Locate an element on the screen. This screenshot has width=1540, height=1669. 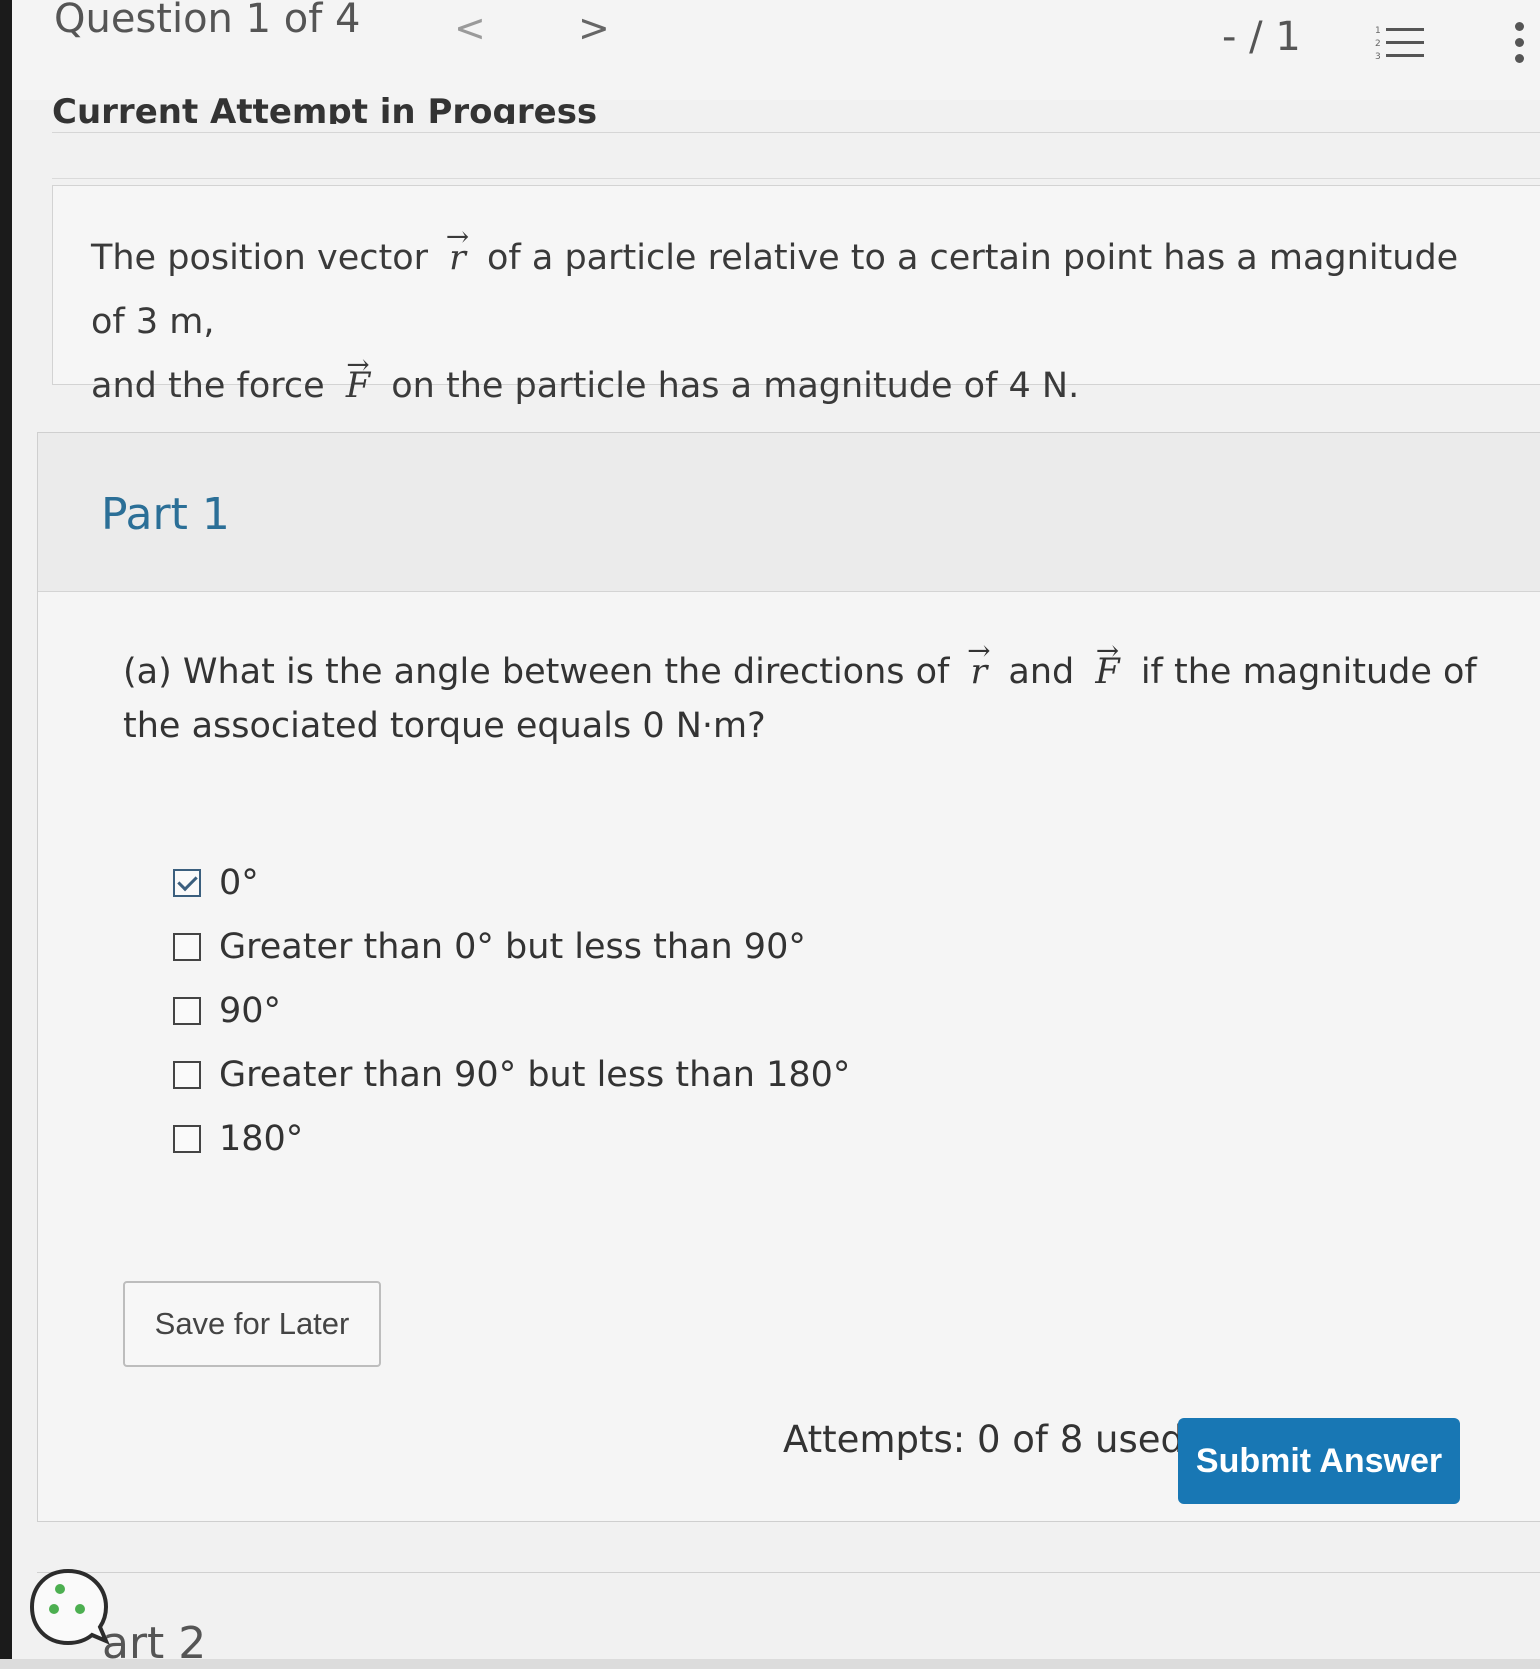
question-counter: Question 1 of 4 is located at coordinates (207, 21).